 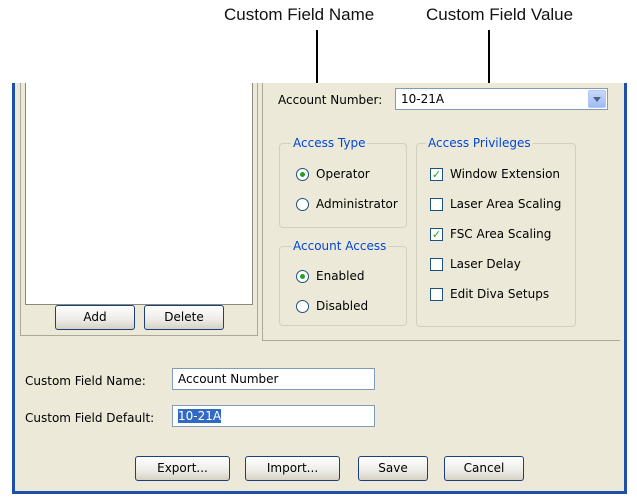 I want to click on access-privileges-title: Access Privileges, so click(x=479, y=143).